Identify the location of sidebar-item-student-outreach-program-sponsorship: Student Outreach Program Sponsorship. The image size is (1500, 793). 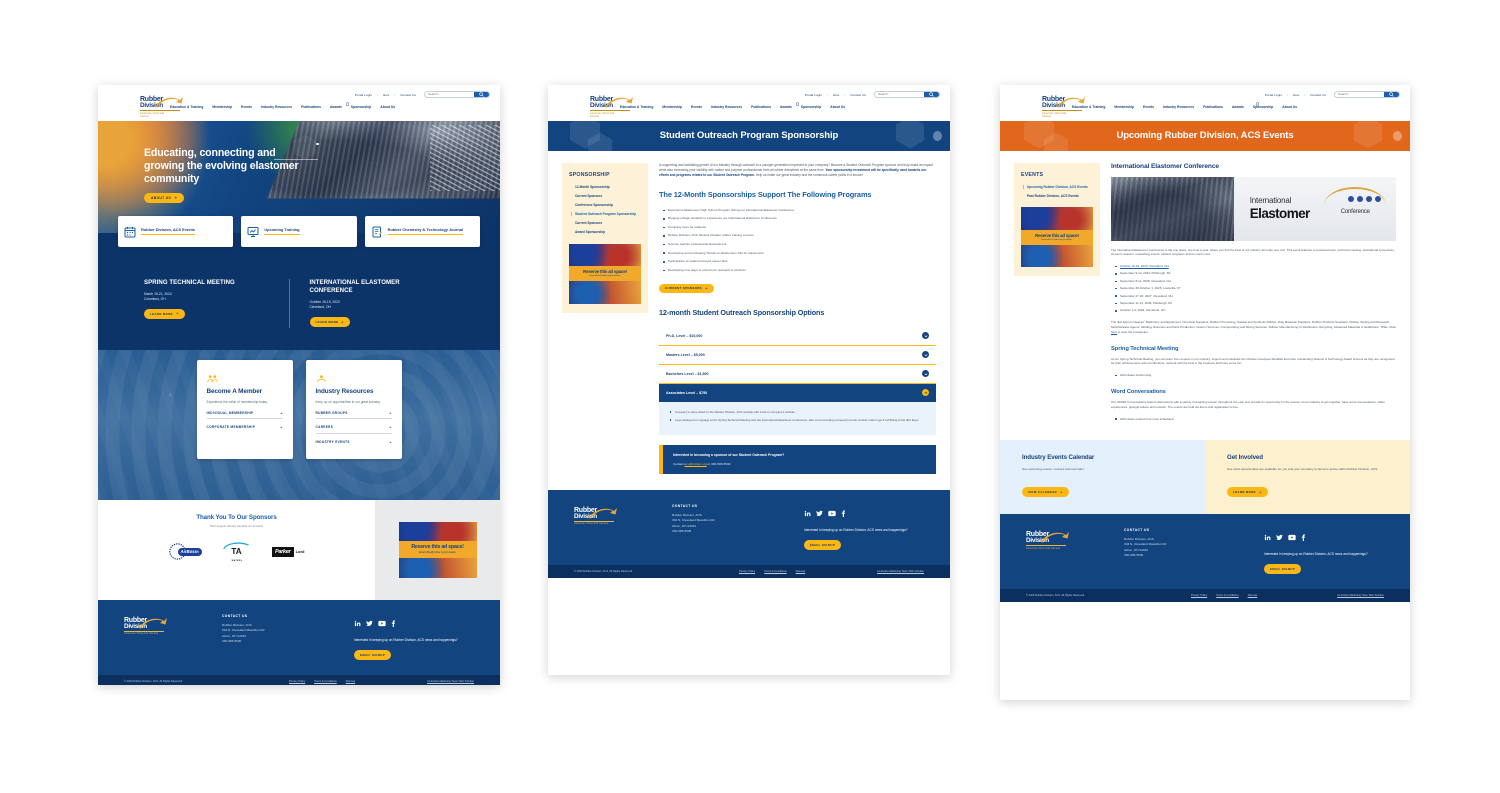
(606, 214).